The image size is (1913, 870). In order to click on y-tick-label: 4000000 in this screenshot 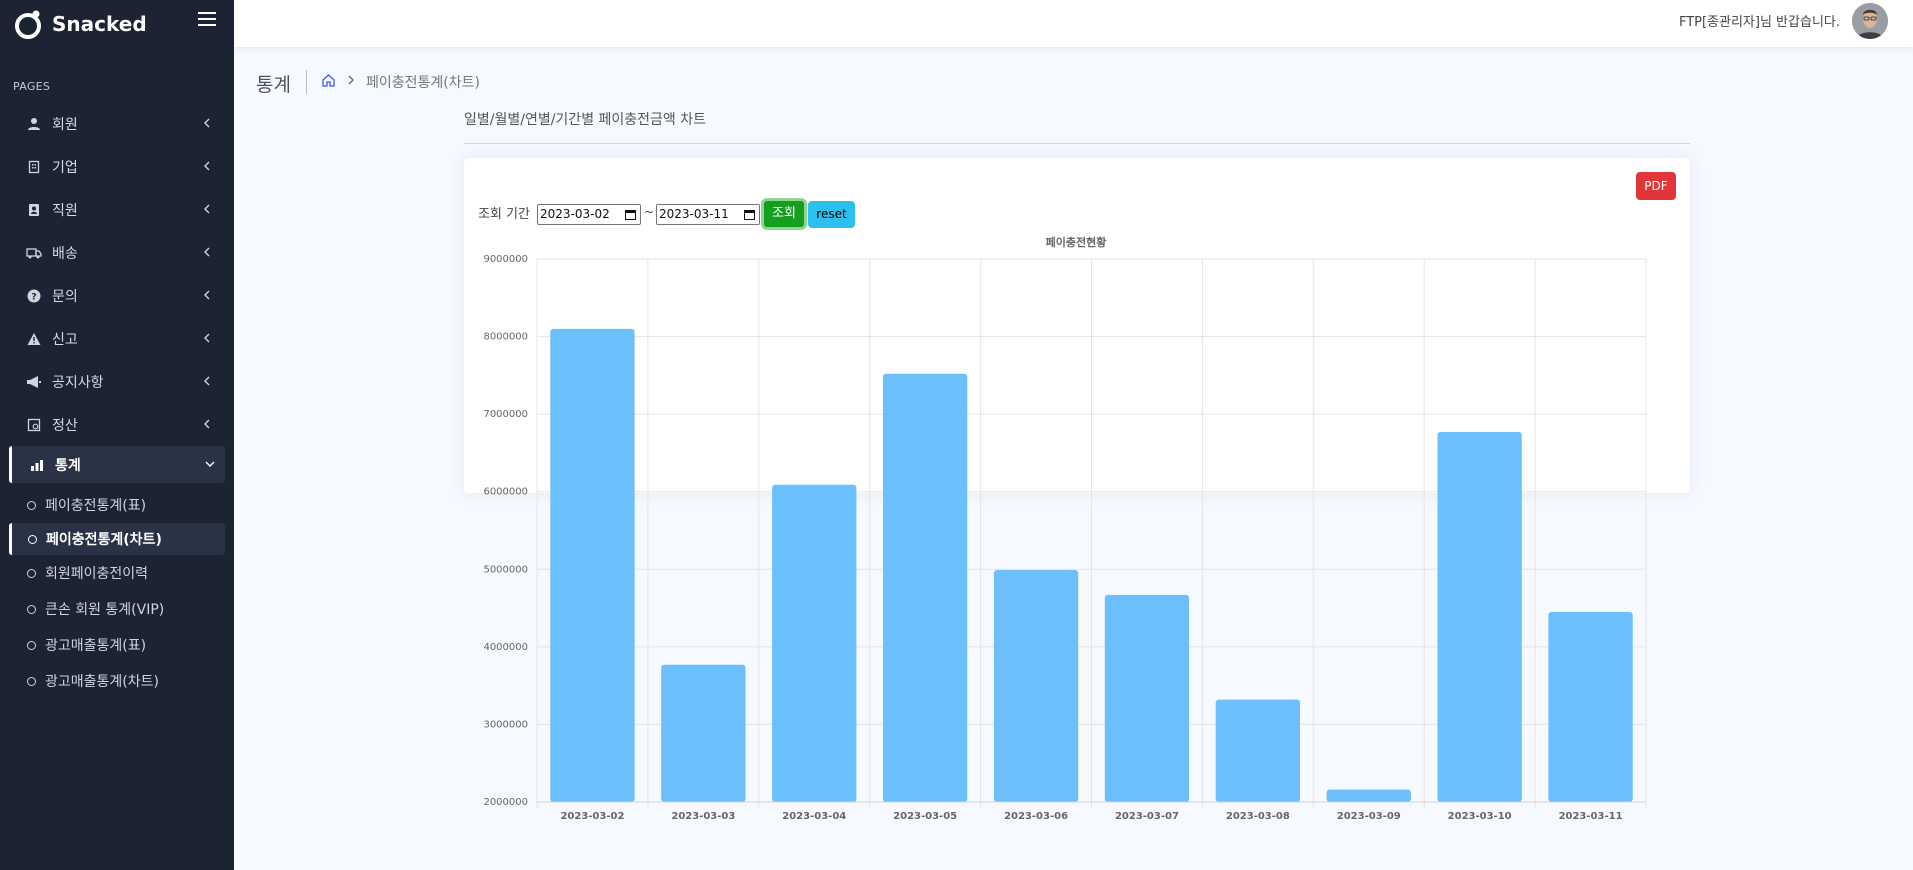, I will do `click(505, 647)`.